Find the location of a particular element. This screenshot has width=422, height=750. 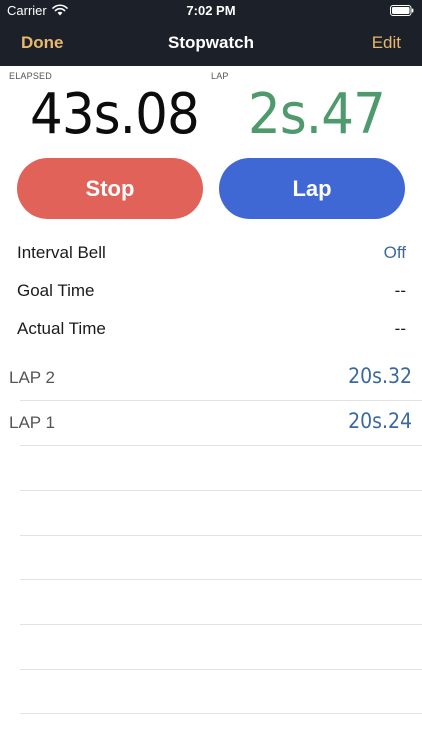

current-lap-time: 2s.47 is located at coordinates (317, 114).